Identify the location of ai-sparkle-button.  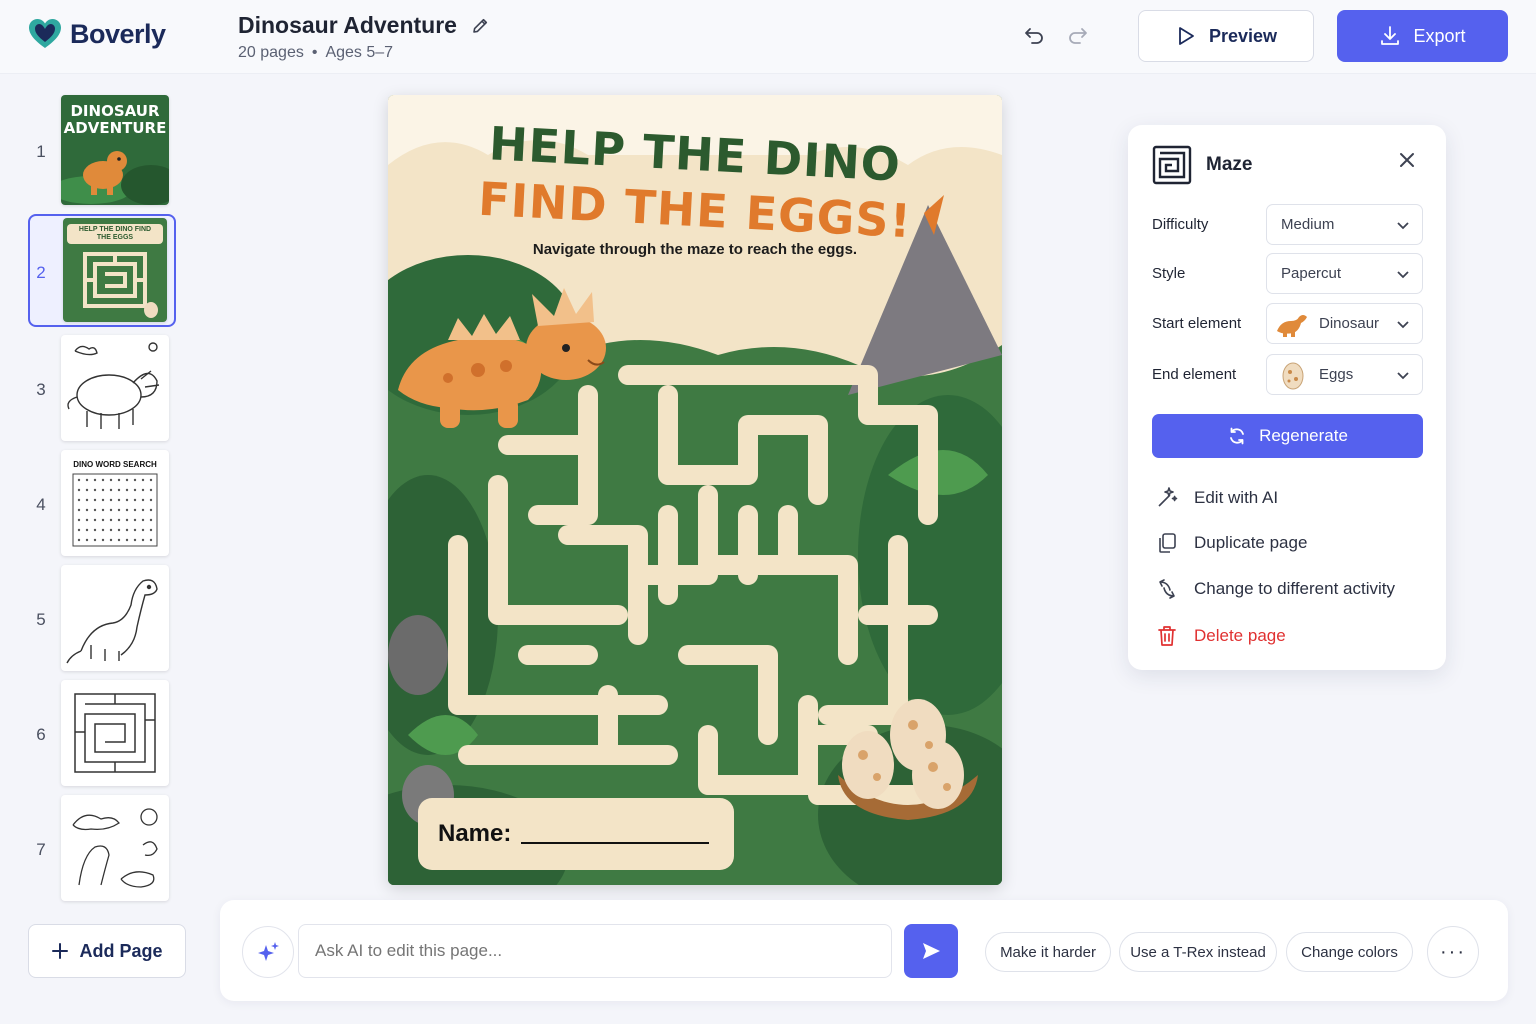
(268, 952).